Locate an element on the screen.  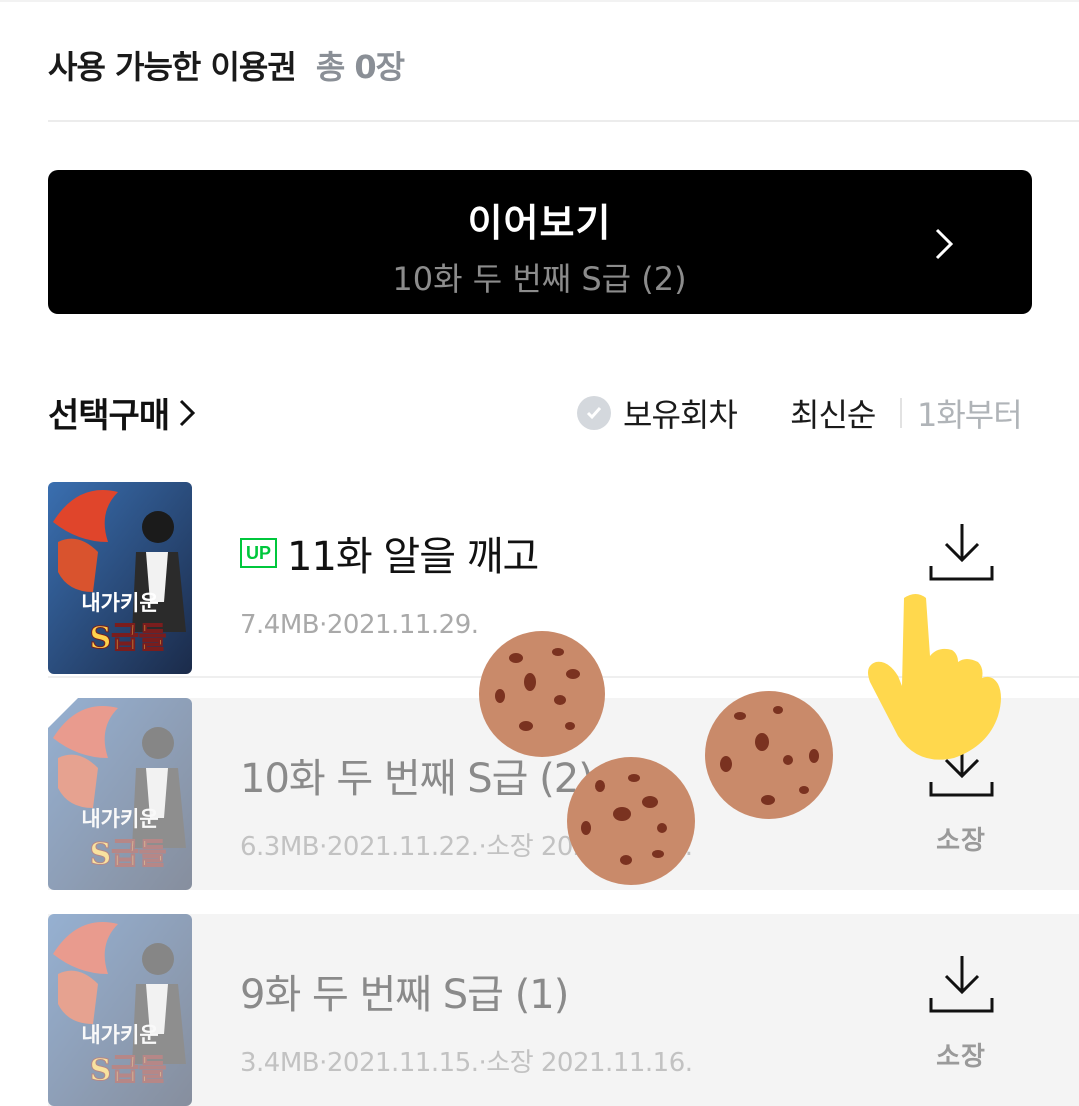
sort-first-button: 1화부터 is located at coordinates (970, 413).